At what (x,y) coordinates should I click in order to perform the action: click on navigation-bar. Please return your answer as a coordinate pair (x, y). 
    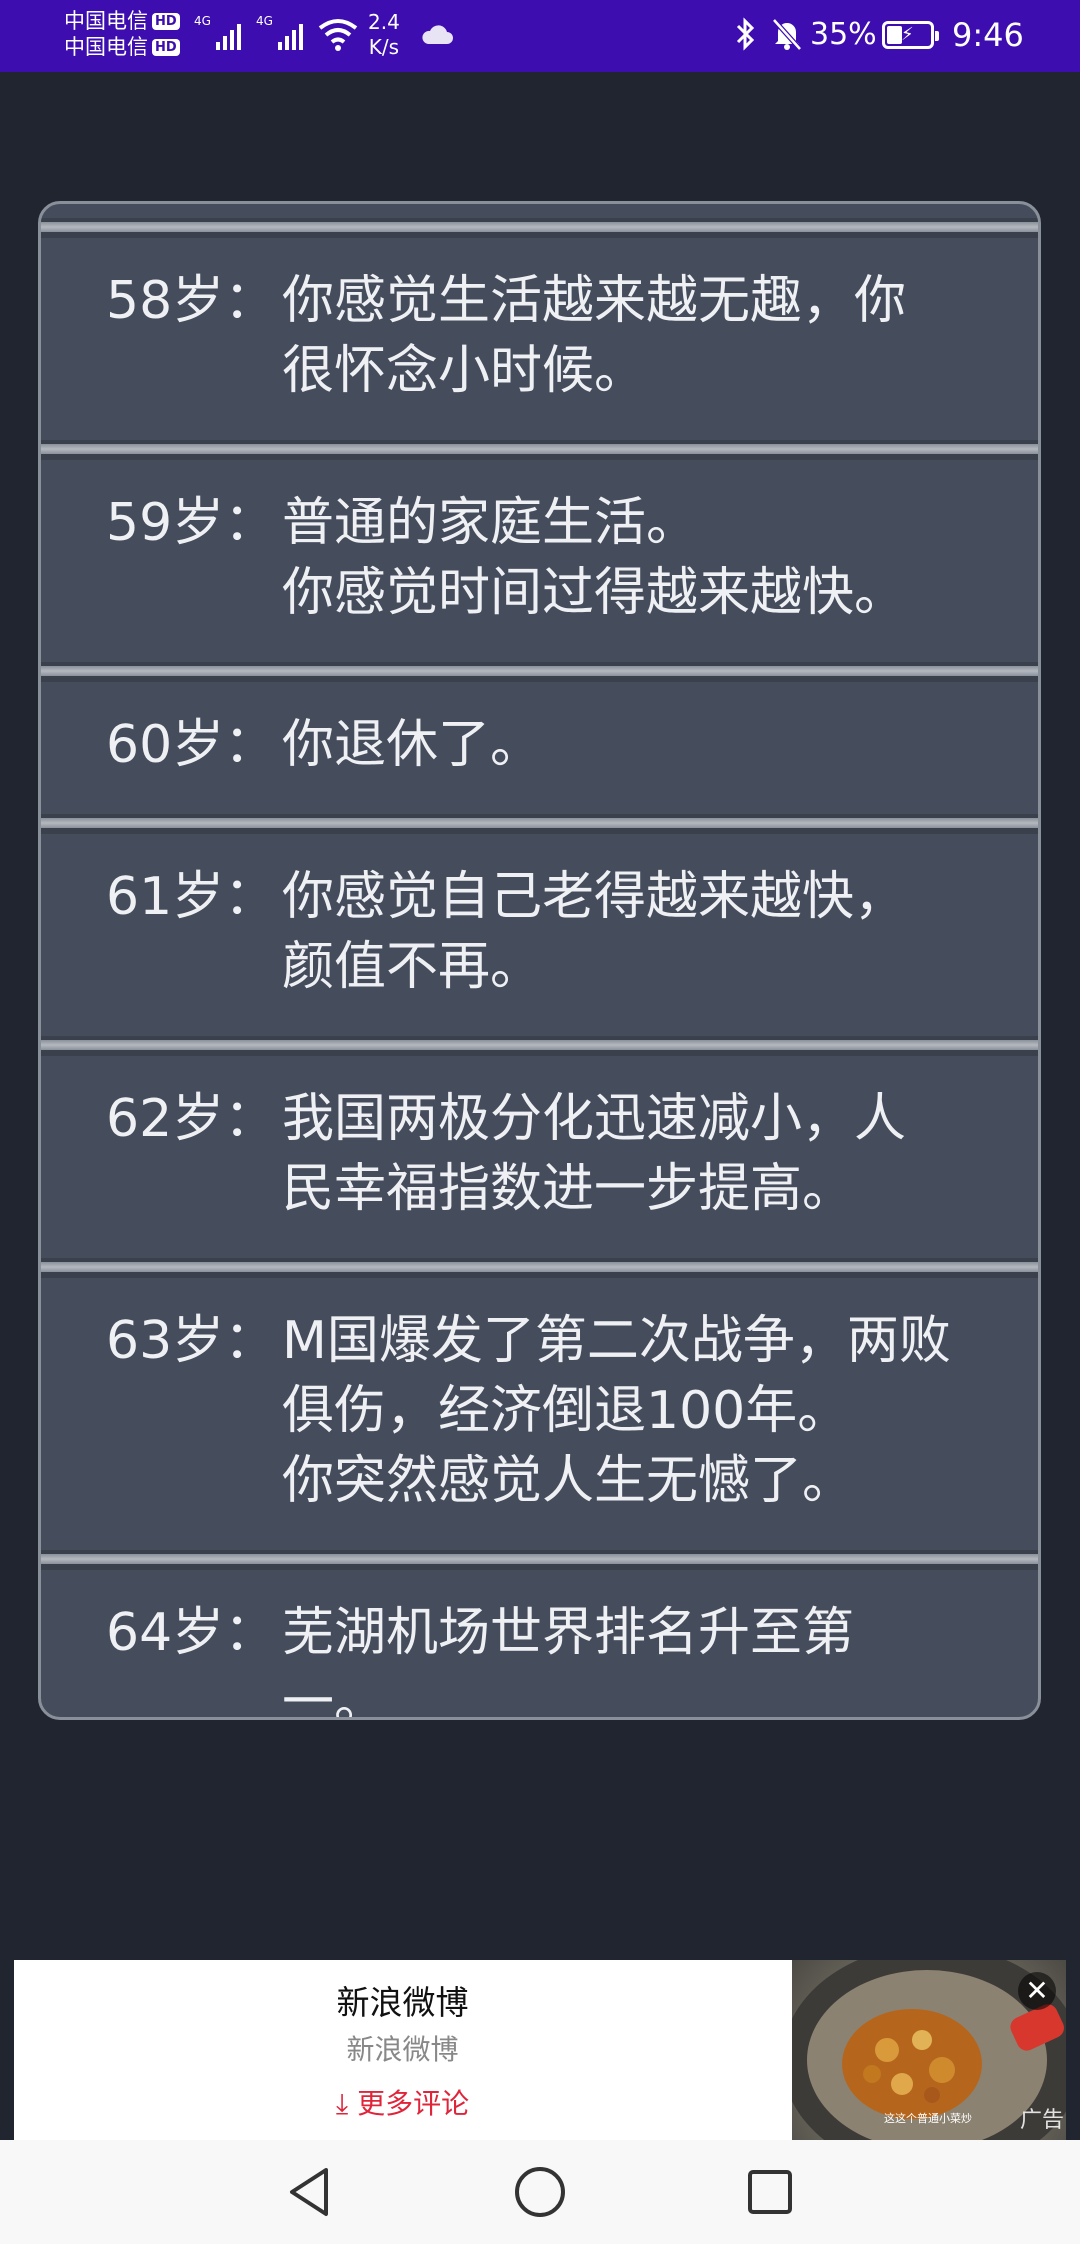
    Looking at the image, I should click on (540, 2192).